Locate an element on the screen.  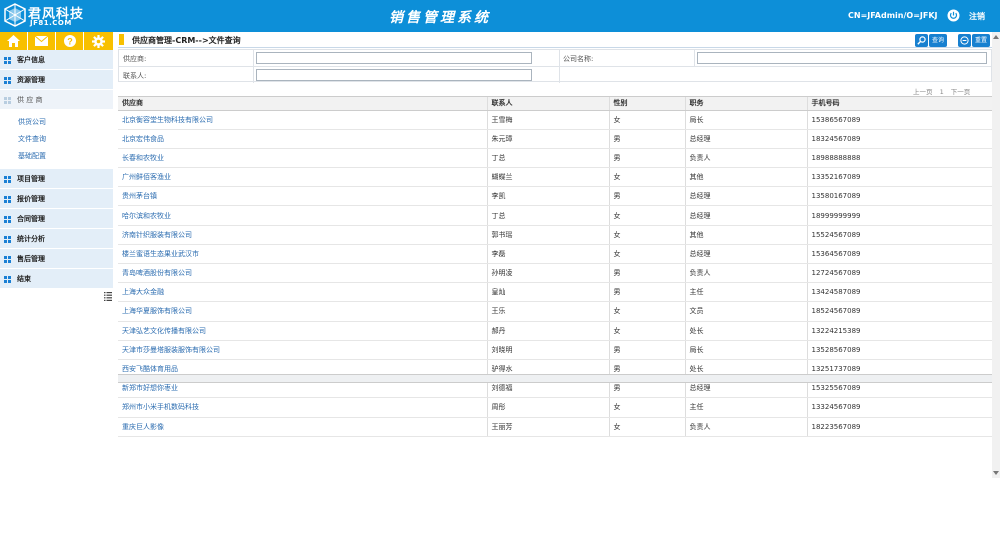
table-row: 天津市莎曼塔服装服饰有限公司 刘晓明男局长 13528567089 is located at coordinates (555, 350).